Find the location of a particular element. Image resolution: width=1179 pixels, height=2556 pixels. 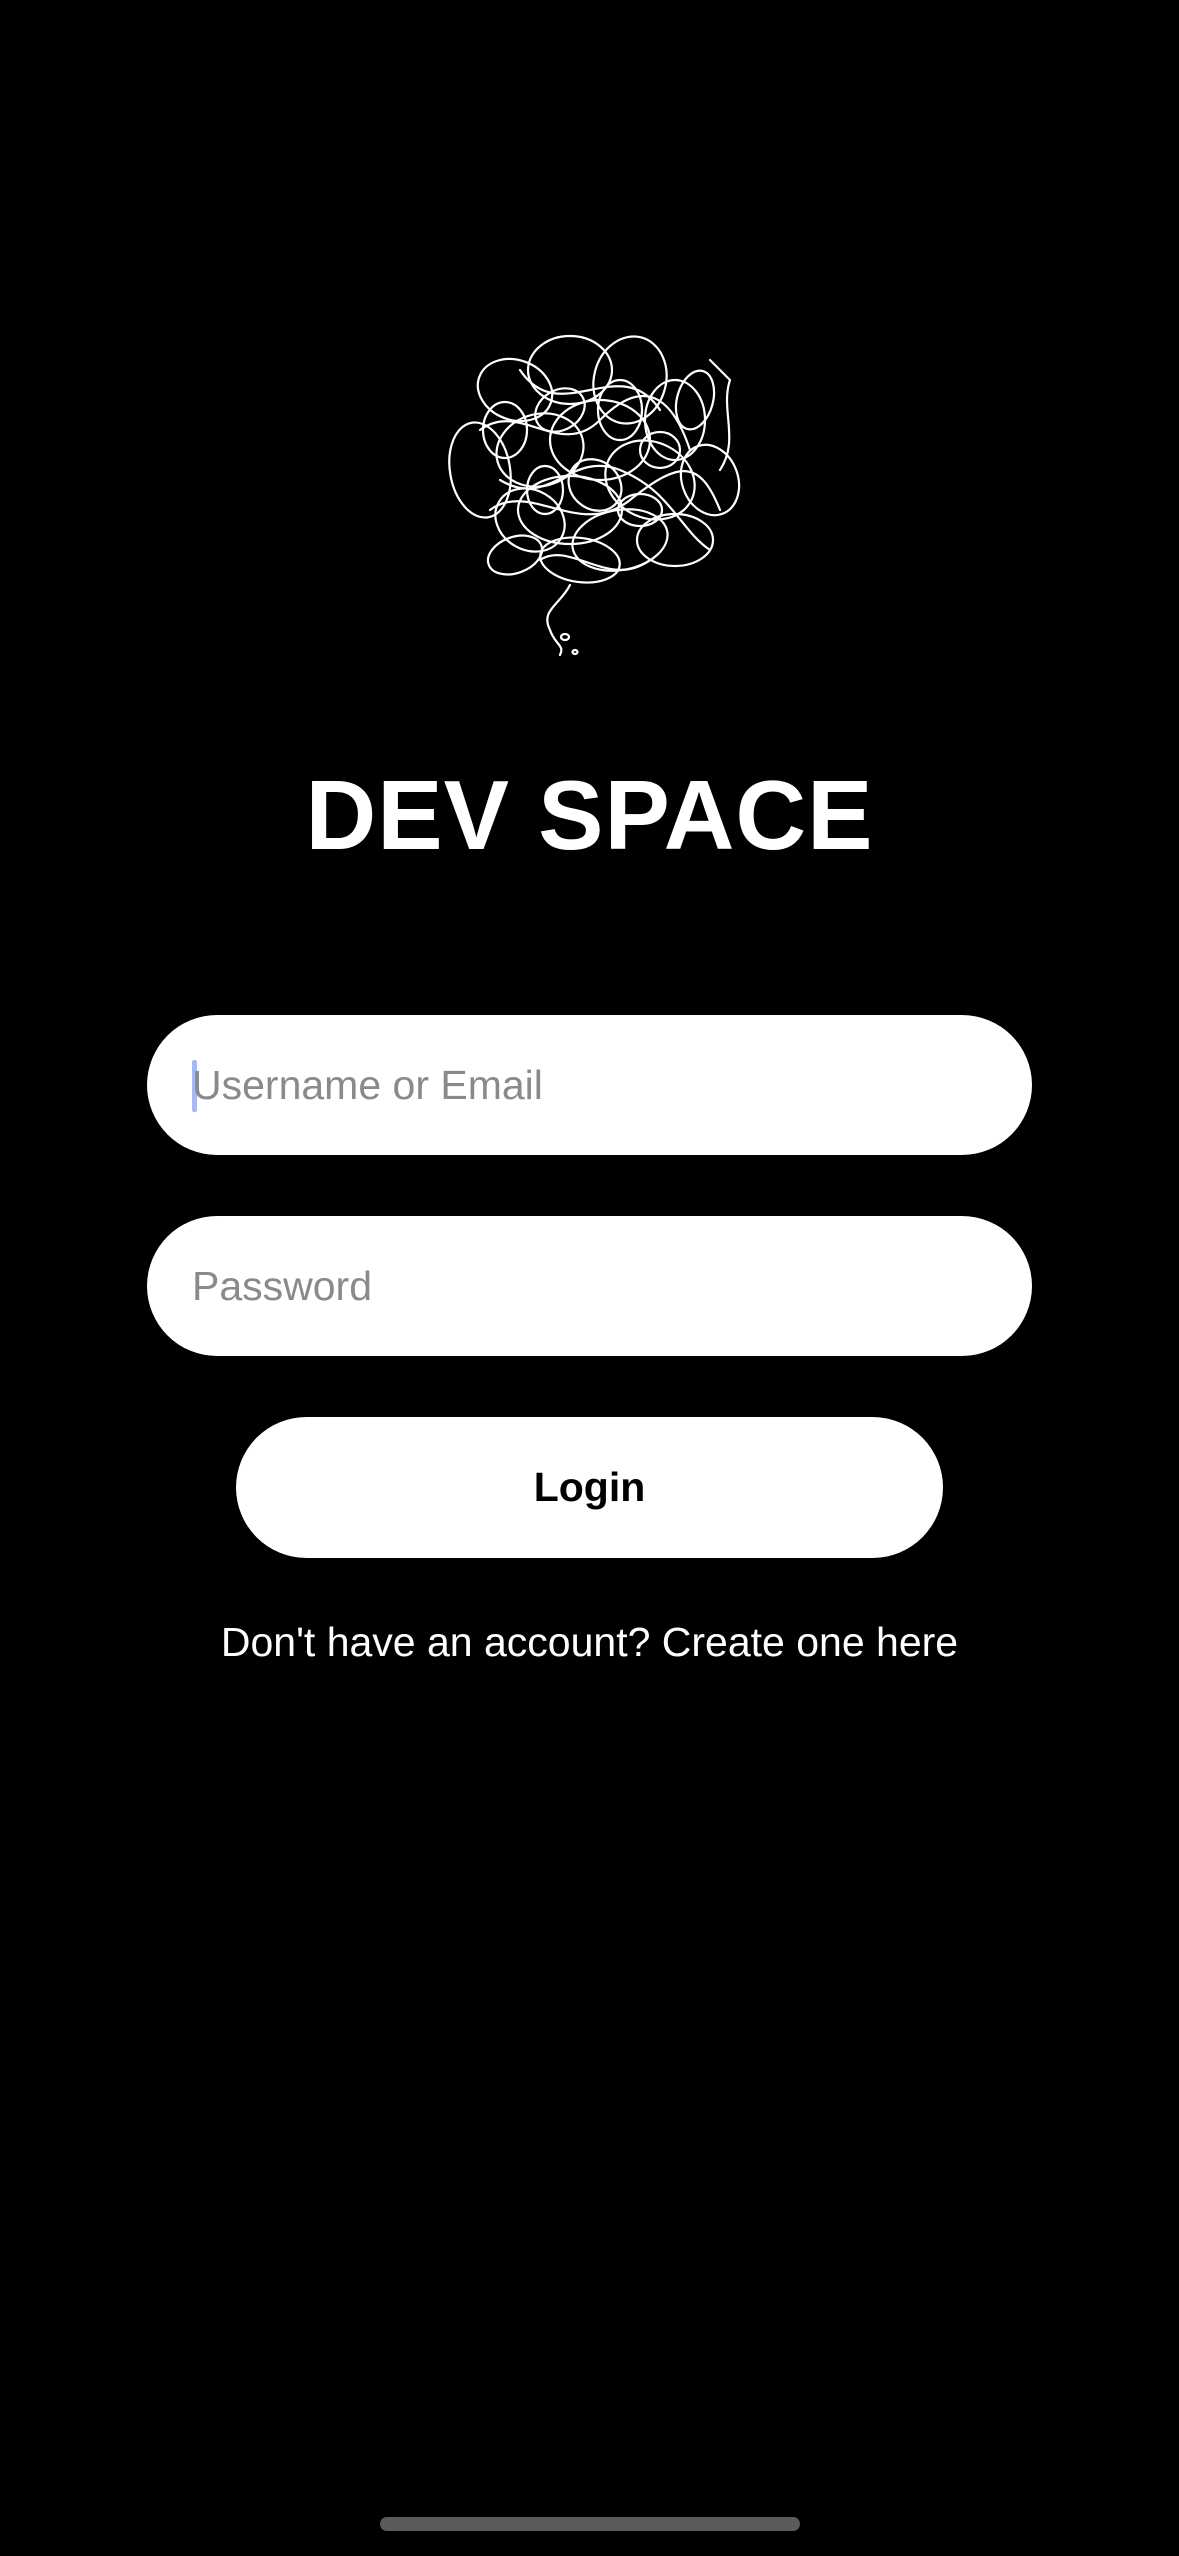

username-input is located at coordinates (589, 1085).